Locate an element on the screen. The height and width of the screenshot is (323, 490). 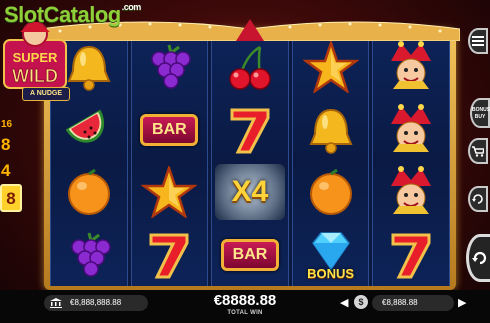
svg-text: SUPER is located at coordinates (35, 57).